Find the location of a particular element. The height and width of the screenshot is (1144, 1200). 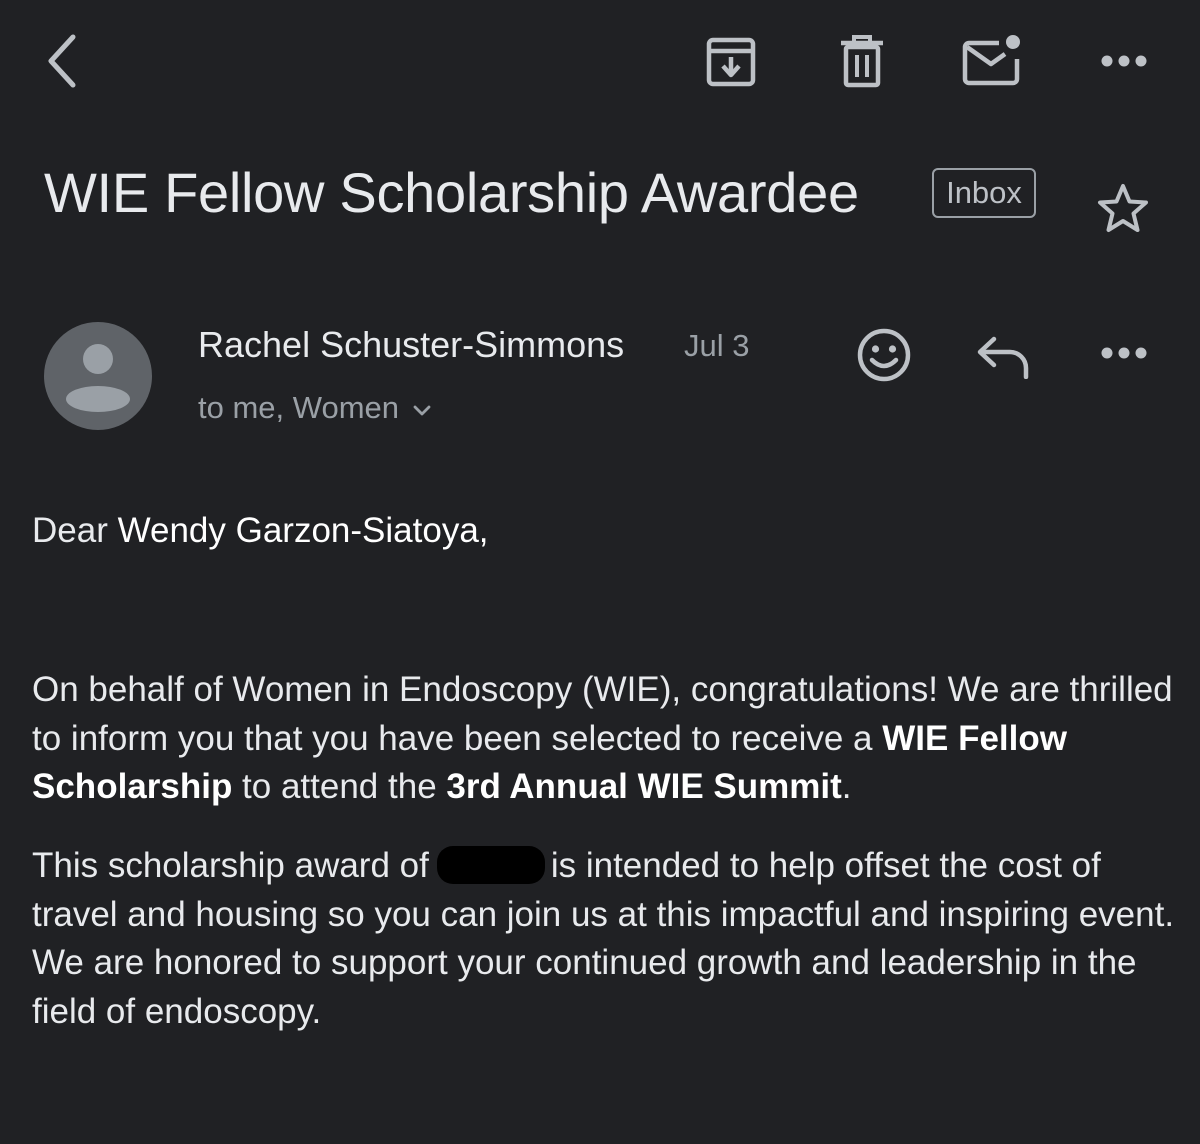

redacted-amount is located at coordinates (490, 865).